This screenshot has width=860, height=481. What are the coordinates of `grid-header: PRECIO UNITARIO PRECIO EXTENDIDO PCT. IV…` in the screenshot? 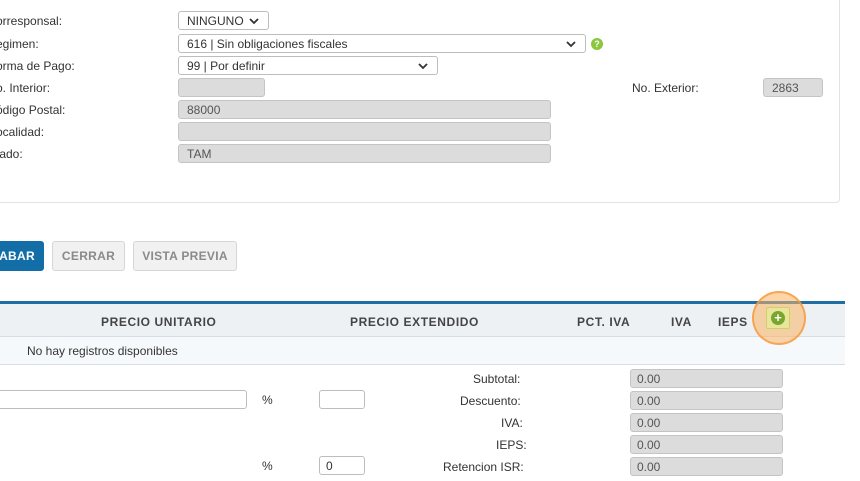 It's located at (422, 319).